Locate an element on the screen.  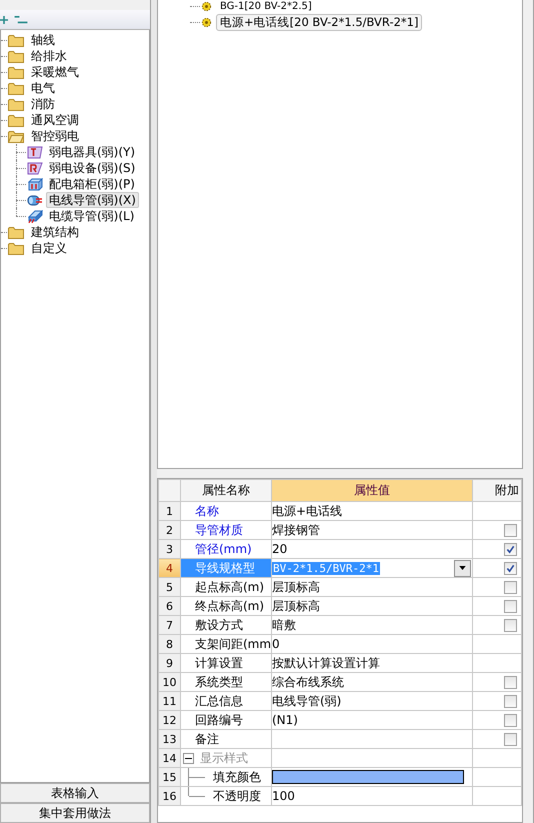
row-number: 5 is located at coordinates (169, 587).